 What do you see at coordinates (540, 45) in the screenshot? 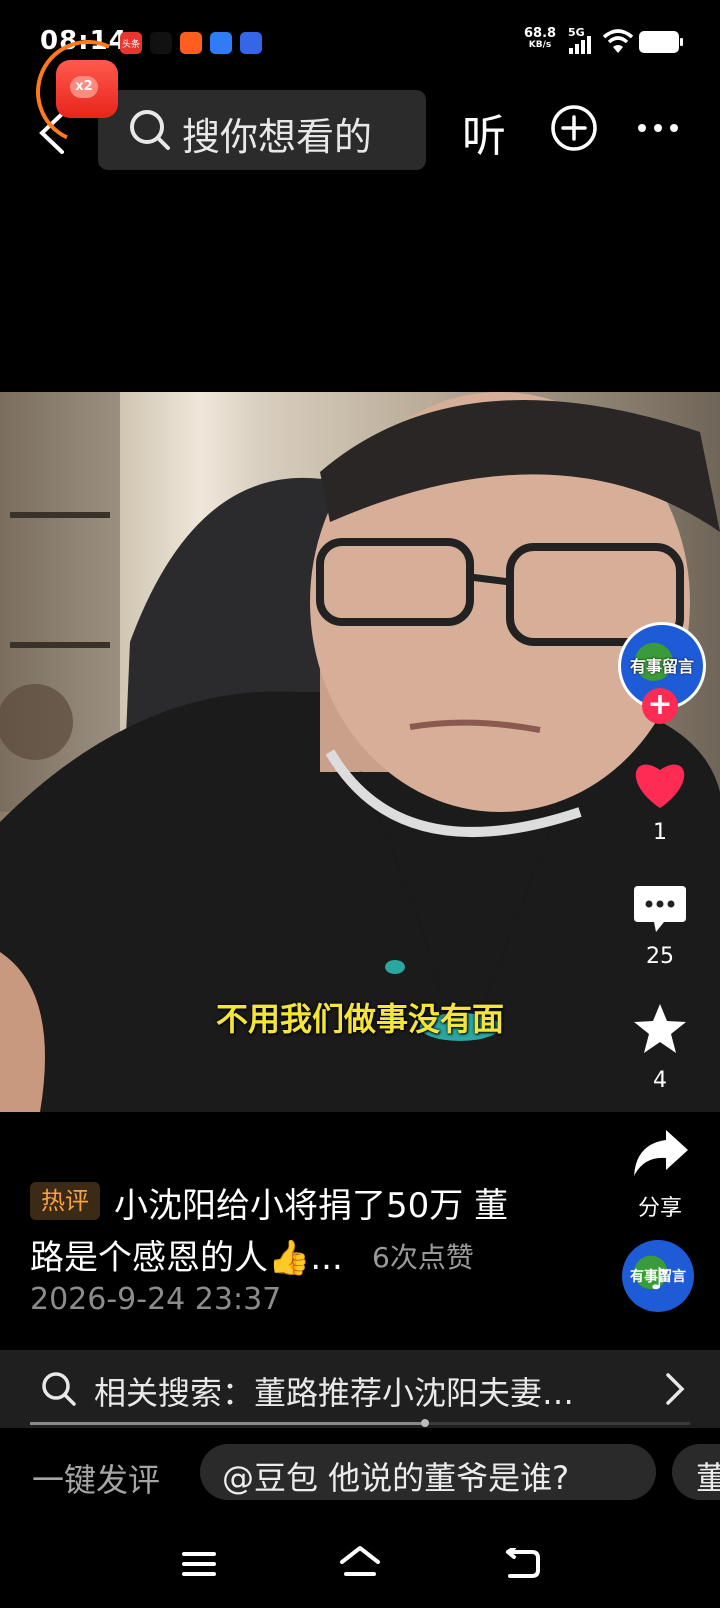
I see `network-speed-unit: KB/s` at bounding box center [540, 45].